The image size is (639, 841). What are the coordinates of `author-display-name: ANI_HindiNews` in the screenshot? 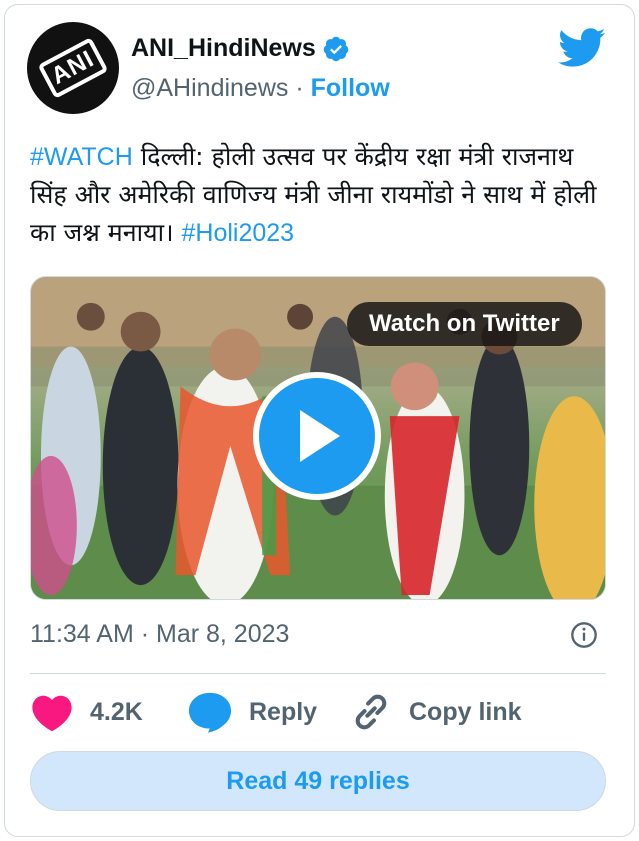 It's located at (223, 48).